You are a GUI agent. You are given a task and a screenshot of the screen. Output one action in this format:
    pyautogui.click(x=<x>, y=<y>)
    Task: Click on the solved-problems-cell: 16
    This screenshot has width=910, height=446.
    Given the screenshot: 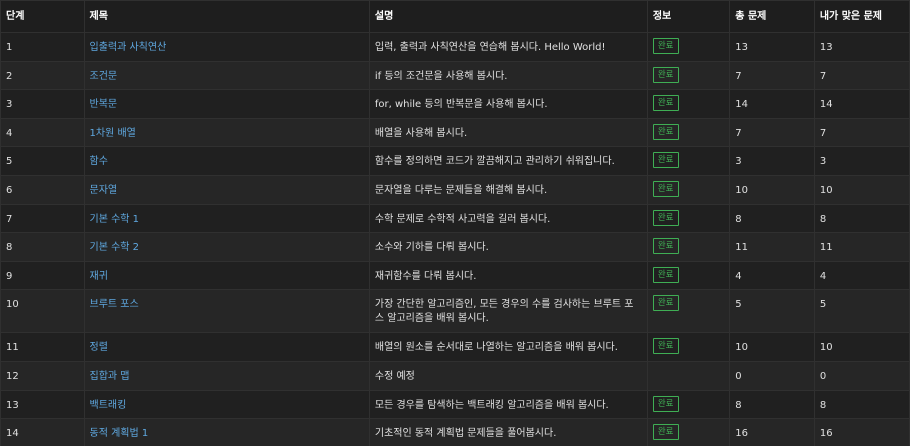 What is the action you would take?
    pyautogui.click(x=861, y=432)
    